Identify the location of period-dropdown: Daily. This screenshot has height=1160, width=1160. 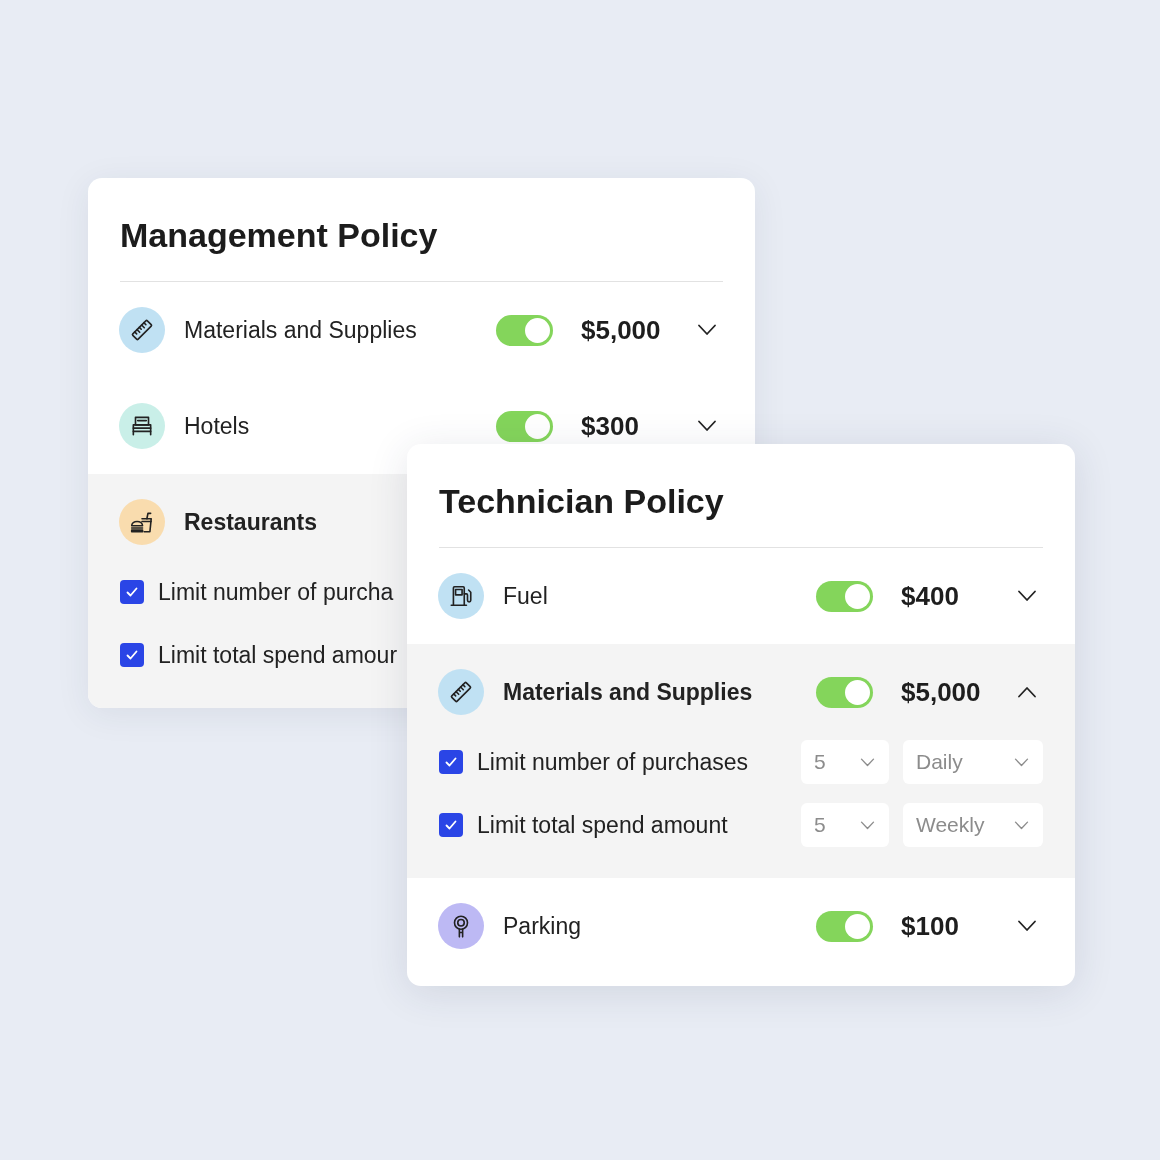
(973, 762).